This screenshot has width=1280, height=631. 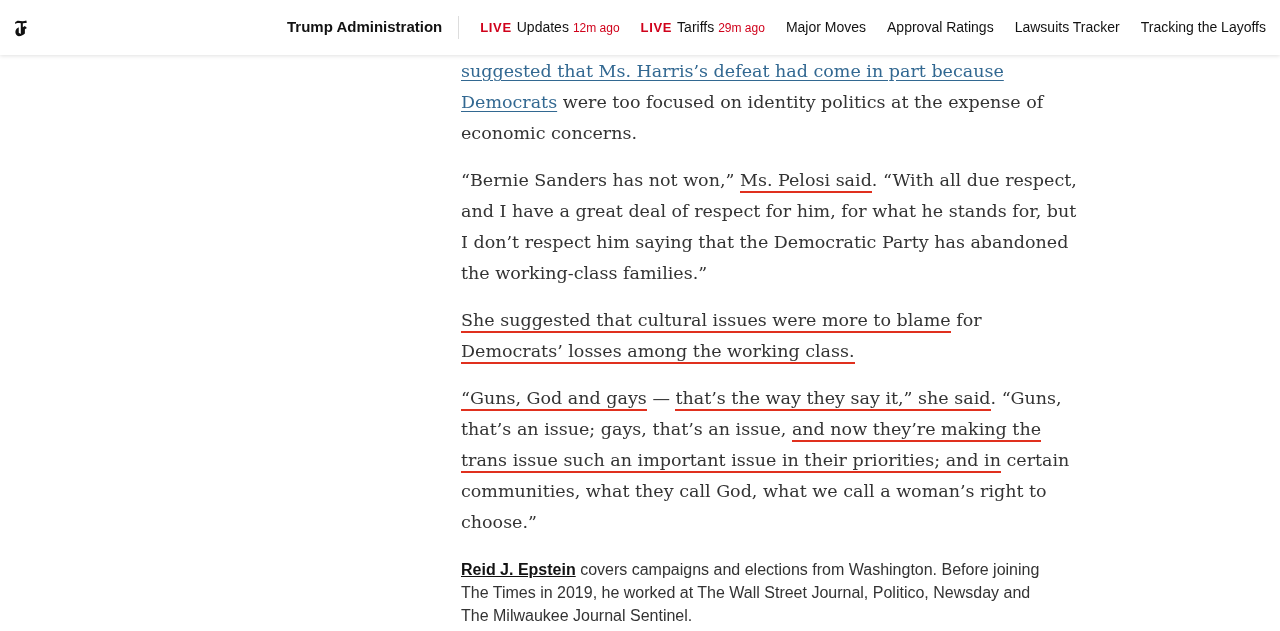 I want to click on live-link: LIVE Tariffs 29m ago, so click(x=702, y=27).